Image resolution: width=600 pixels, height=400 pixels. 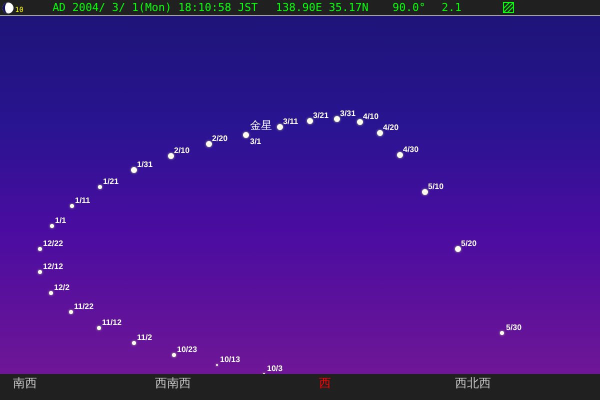 I want to click on field-of-view: 90.0°, so click(x=409, y=7).